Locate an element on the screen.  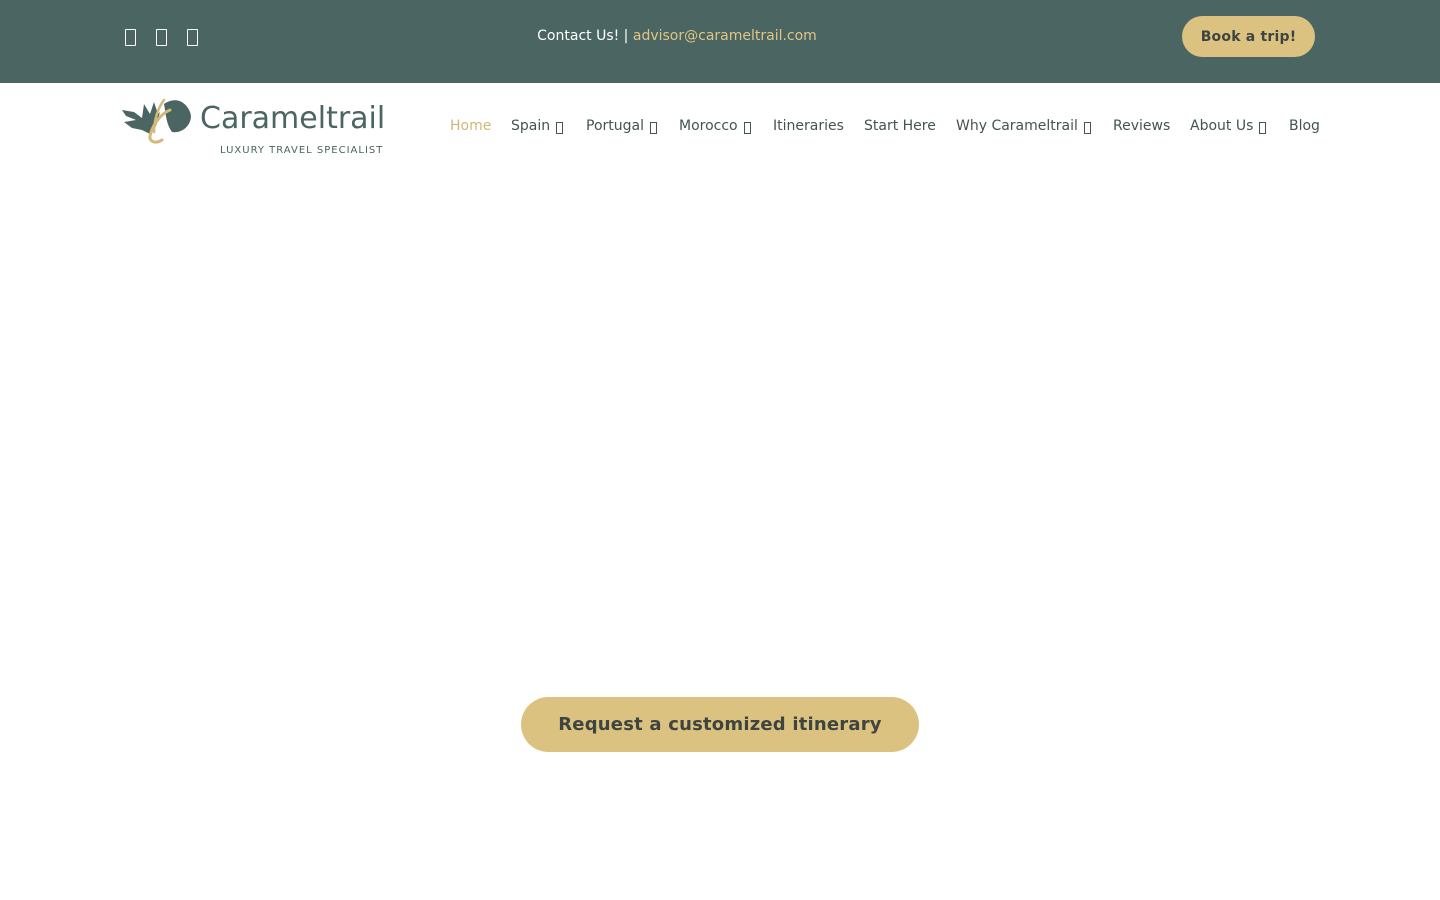
nav-item-reviews: Reviews is located at coordinates (1141, 126).